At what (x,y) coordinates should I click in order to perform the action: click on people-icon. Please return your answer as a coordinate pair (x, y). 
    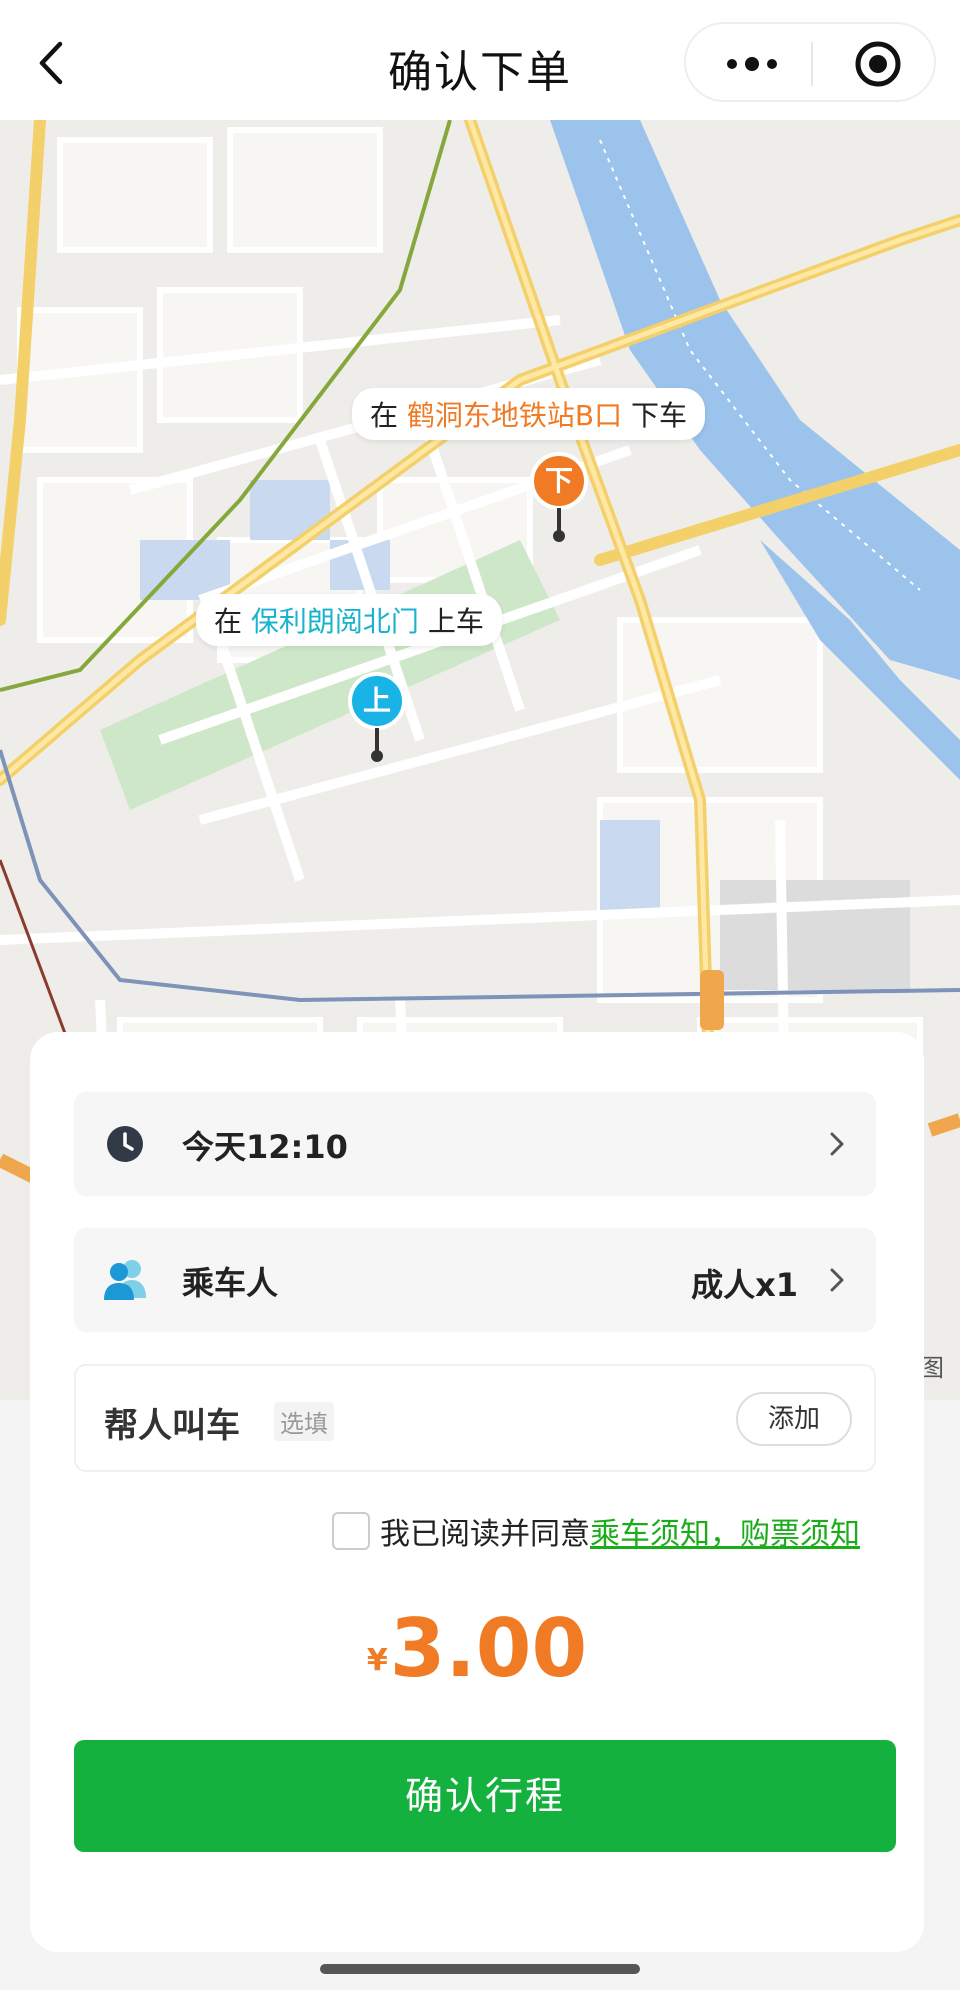
    Looking at the image, I should click on (125, 1280).